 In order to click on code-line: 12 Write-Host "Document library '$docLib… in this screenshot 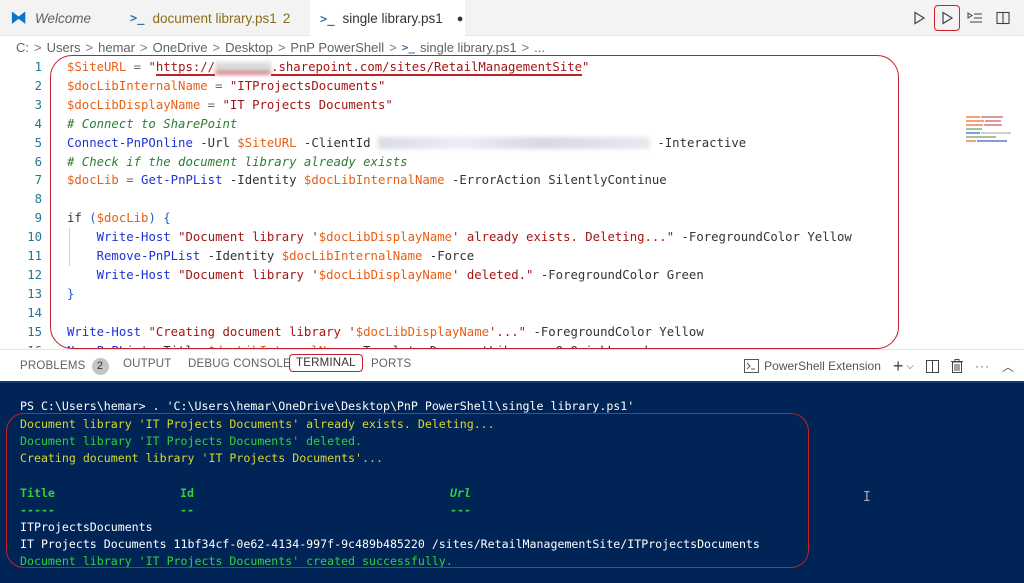, I will do `click(480, 275)`.